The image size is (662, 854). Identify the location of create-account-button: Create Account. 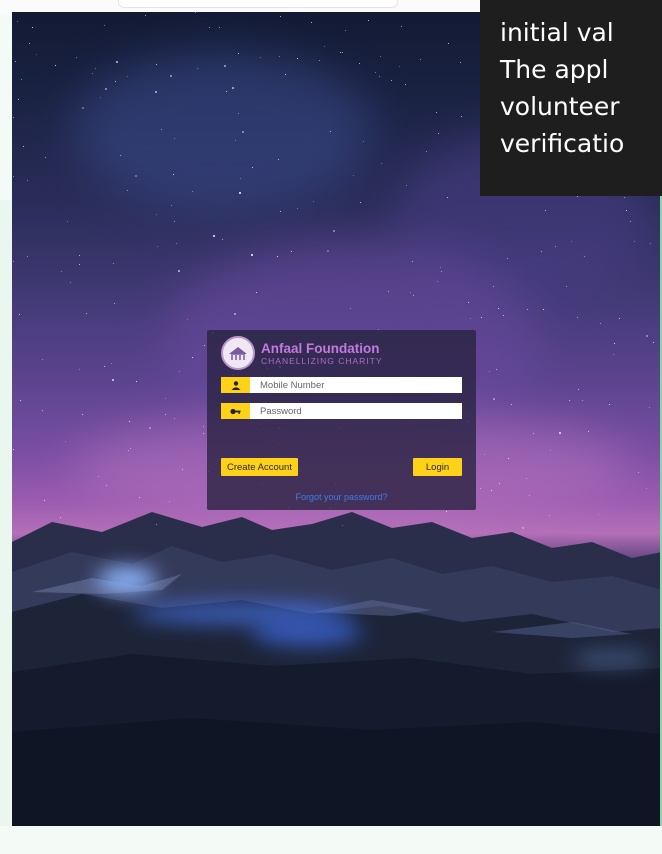
(259, 467).